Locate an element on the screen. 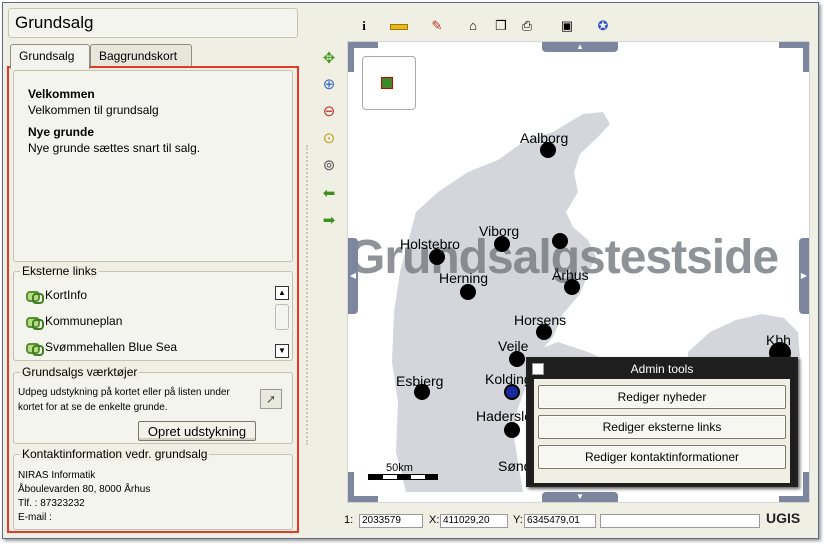 The height and width of the screenshot is (547, 824). ruler-icon is located at coordinates (399, 27).